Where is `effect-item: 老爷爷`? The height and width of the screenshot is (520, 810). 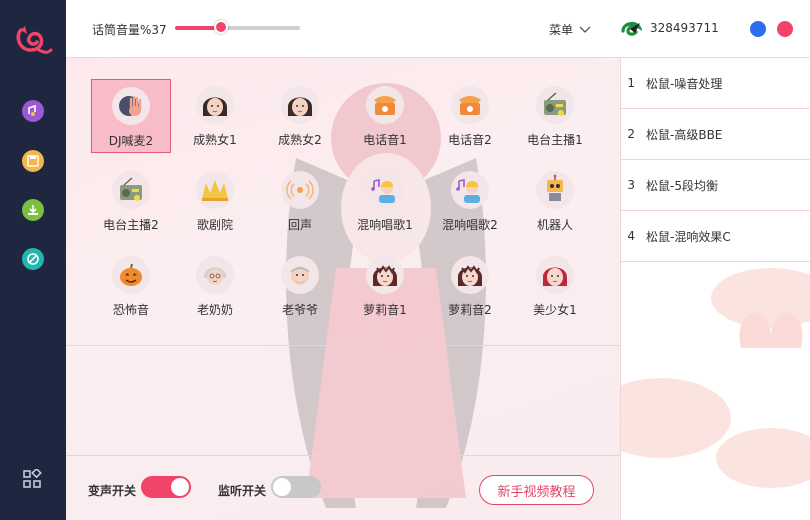 effect-item: 老爷爷 is located at coordinates (300, 286).